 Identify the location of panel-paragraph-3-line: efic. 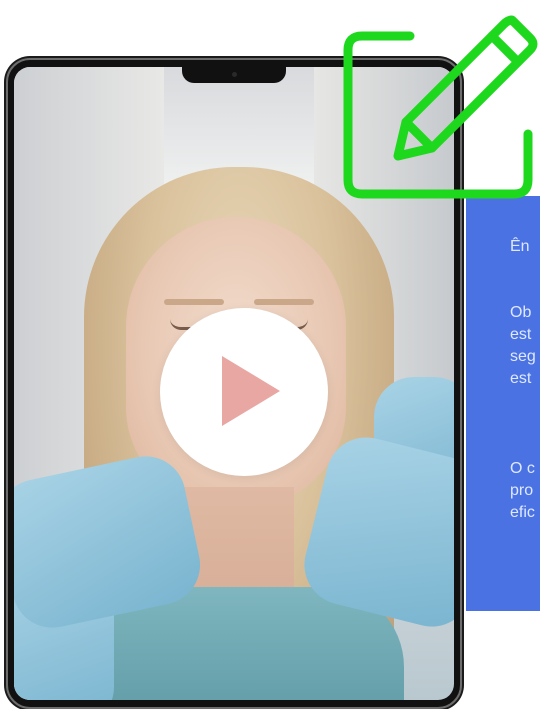
(522, 512).